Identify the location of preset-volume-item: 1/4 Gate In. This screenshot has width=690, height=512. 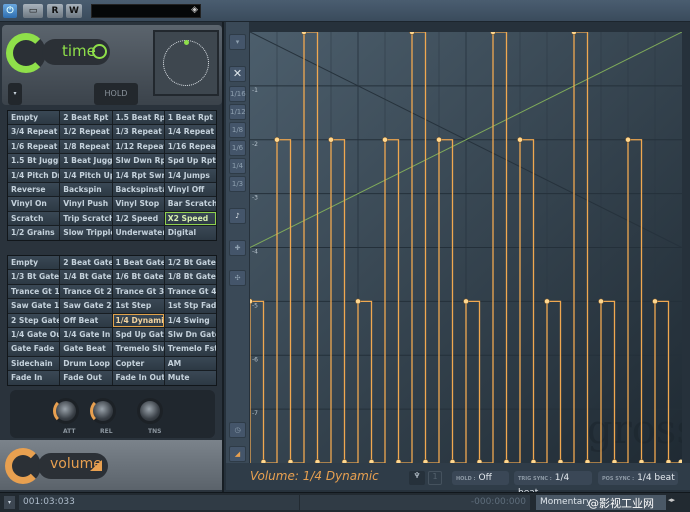
(86, 334).